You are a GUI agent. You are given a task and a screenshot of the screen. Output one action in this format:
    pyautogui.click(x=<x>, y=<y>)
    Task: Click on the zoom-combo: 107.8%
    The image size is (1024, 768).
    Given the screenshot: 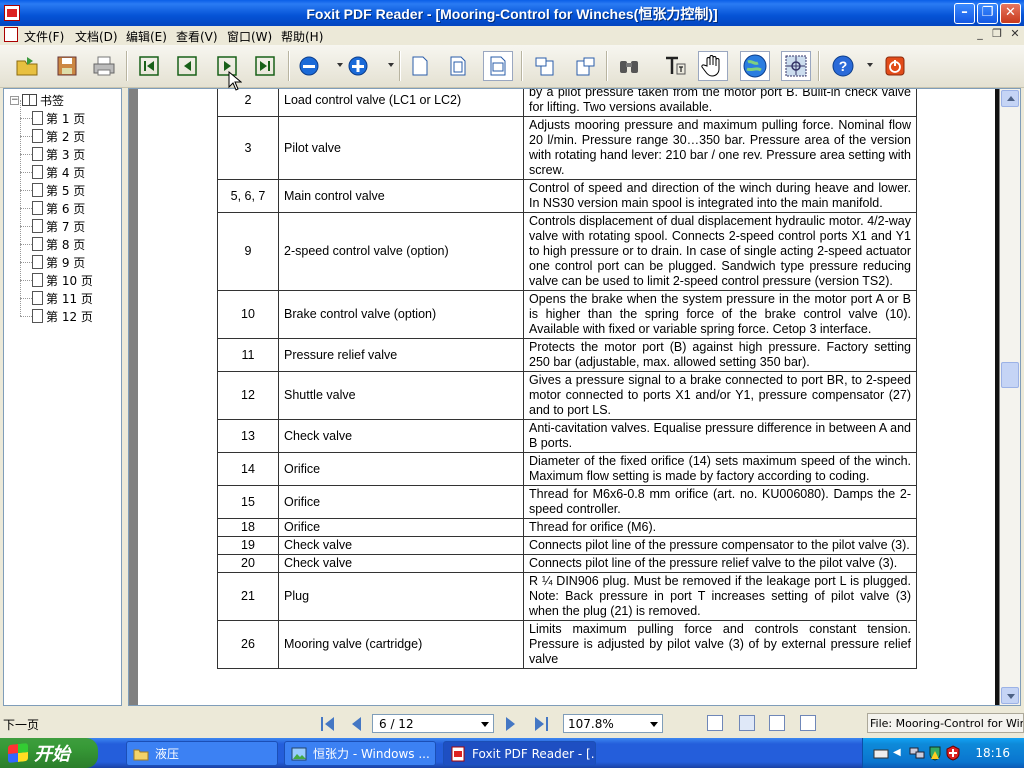 What is the action you would take?
    pyautogui.click(x=613, y=723)
    